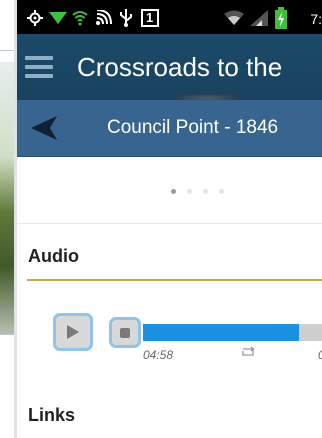 This screenshot has width=322, height=438. Describe the element at coordinates (7, 198) in the screenshot. I see `background-photo` at that location.